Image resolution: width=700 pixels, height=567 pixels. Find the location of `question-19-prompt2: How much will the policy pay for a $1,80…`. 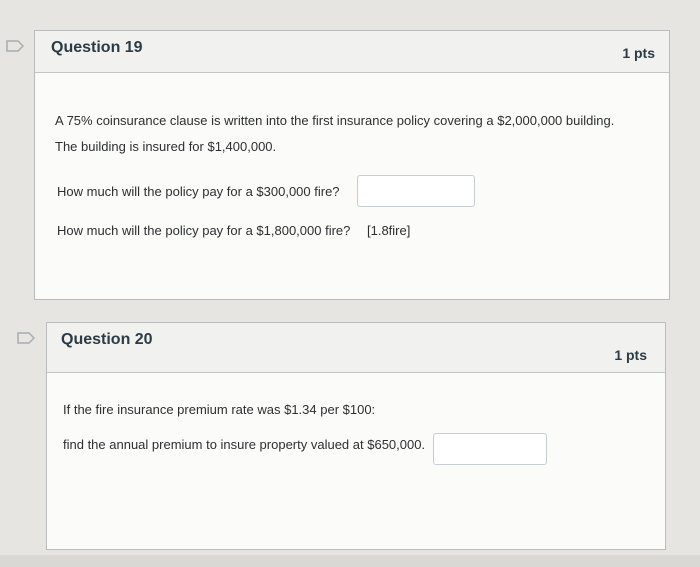

question-19-prompt2: How much will the policy pay for a $1,80… is located at coordinates (204, 230).